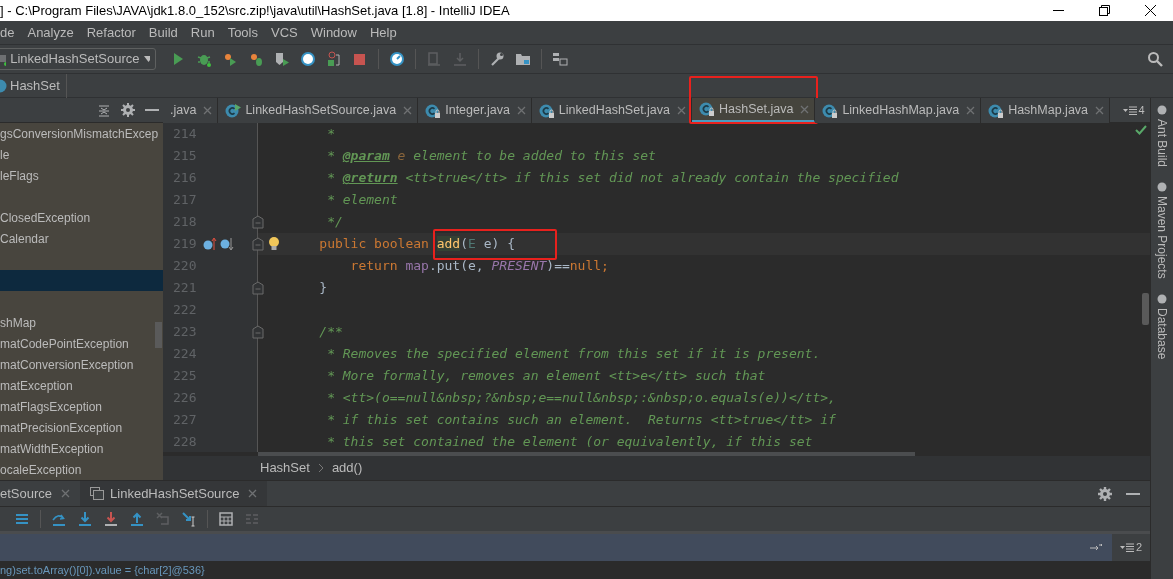 The height and width of the screenshot is (579, 1173). I want to click on window-title: ] - C:\Program Files\JAVA\jdk1.8.0_152\src.zip!\java\util\HashSet.java [1.8] - IntelliJ IDEA, so click(255, 10).